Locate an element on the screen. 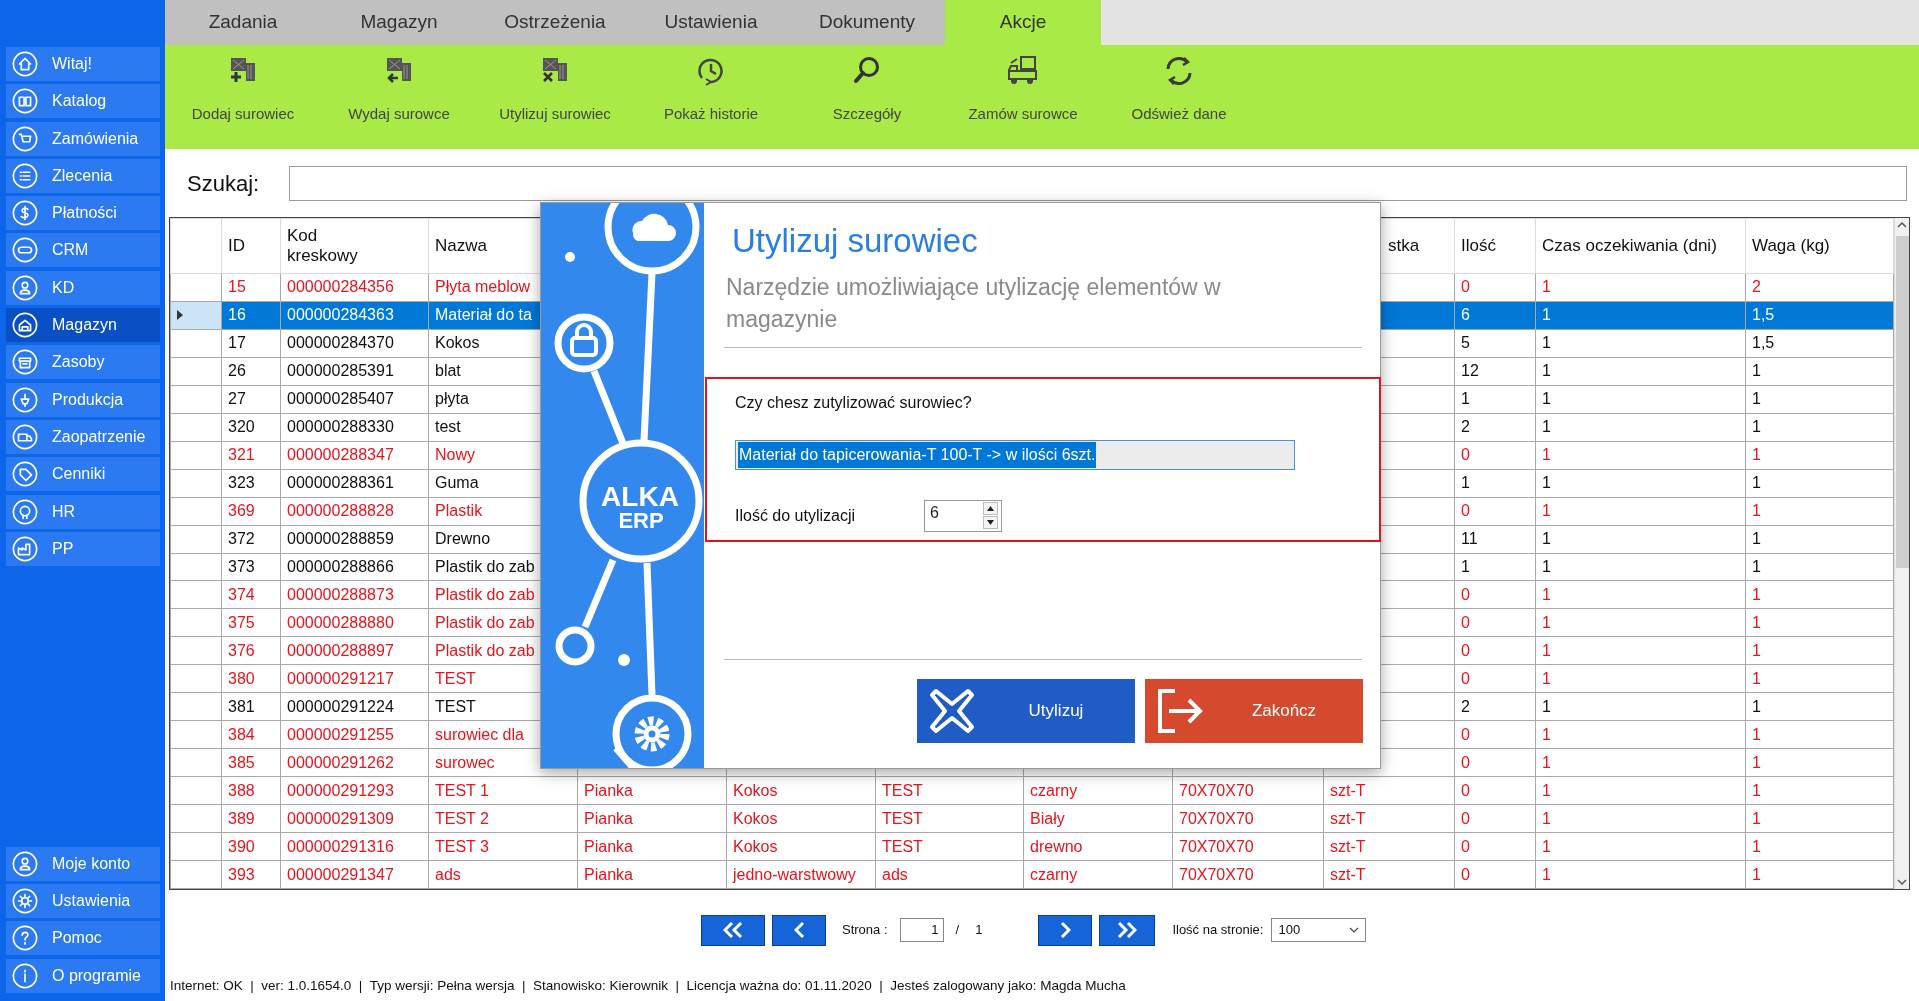 This screenshot has height=1001, width=1919. scrollbar is located at coordinates (1901, 553).